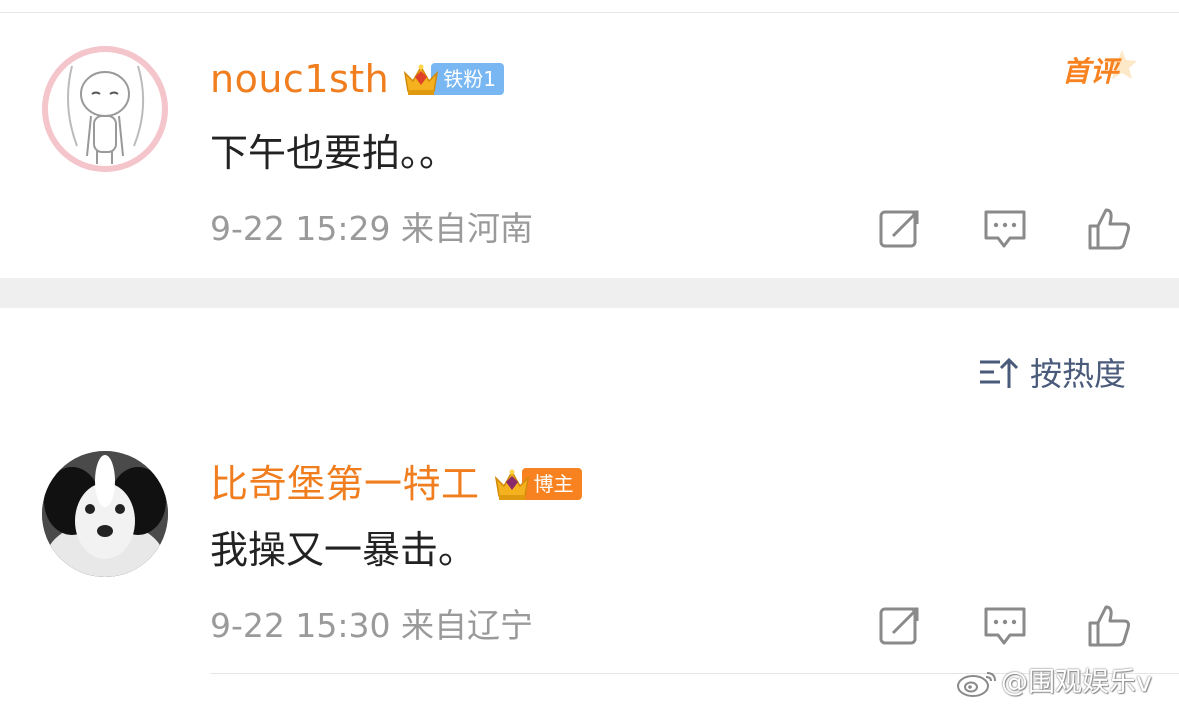 The height and width of the screenshot is (707, 1179). What do you see at coordinates (537, 484) in the screenshot?
I see `author-badge: 博主` at bounding box center [537, 484].